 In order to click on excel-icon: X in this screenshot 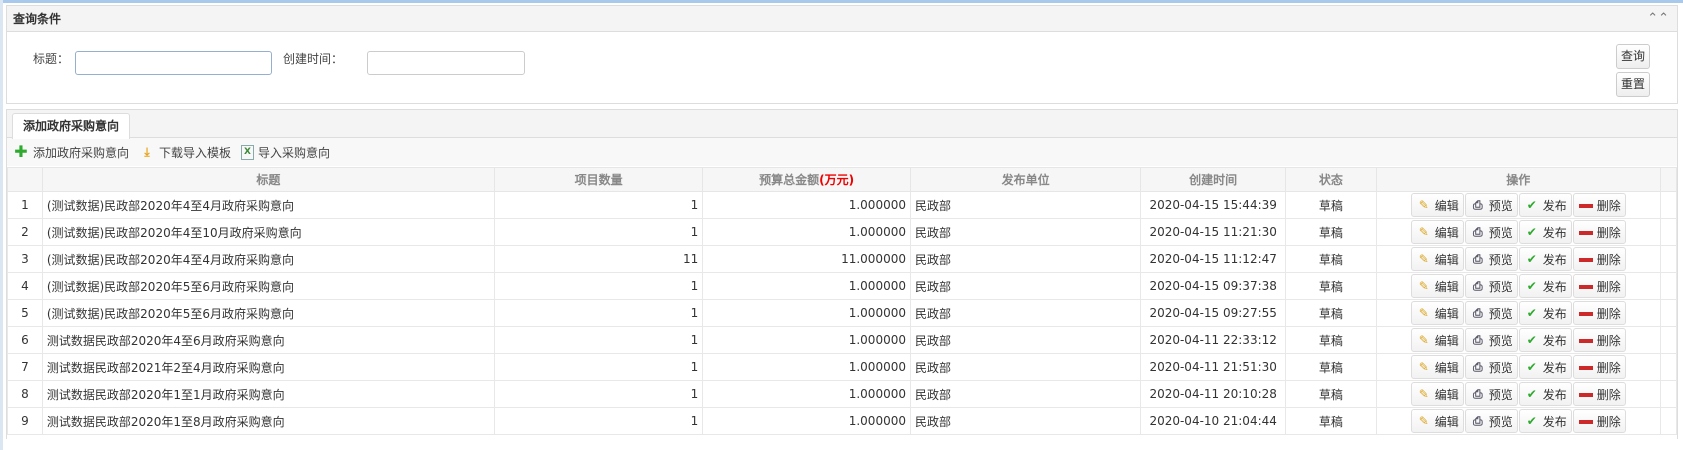, I will do `click(248, 152)`.